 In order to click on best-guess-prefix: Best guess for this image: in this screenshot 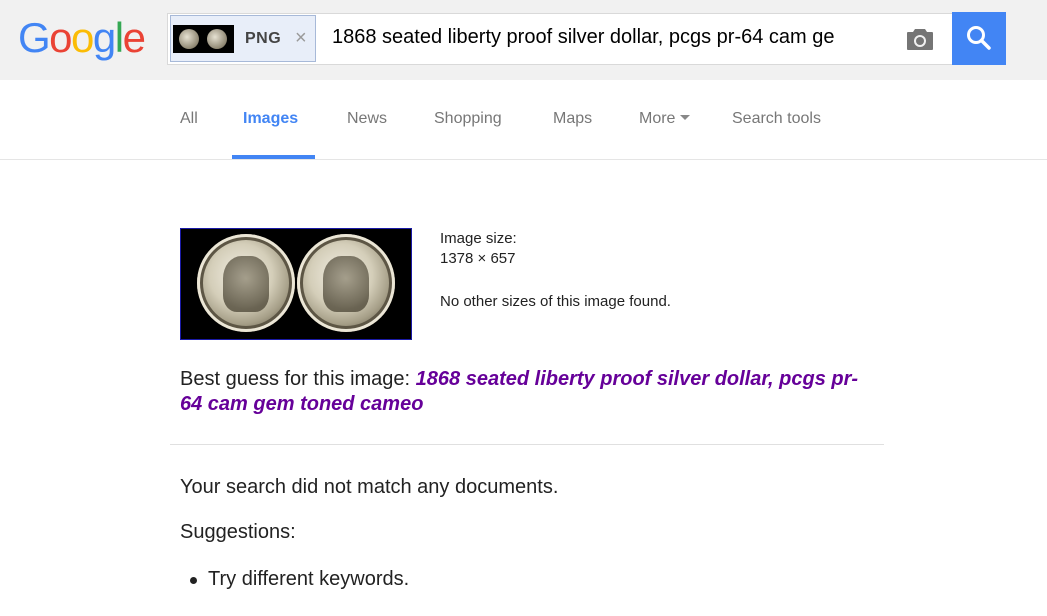, I will do `click(298, 379)`.